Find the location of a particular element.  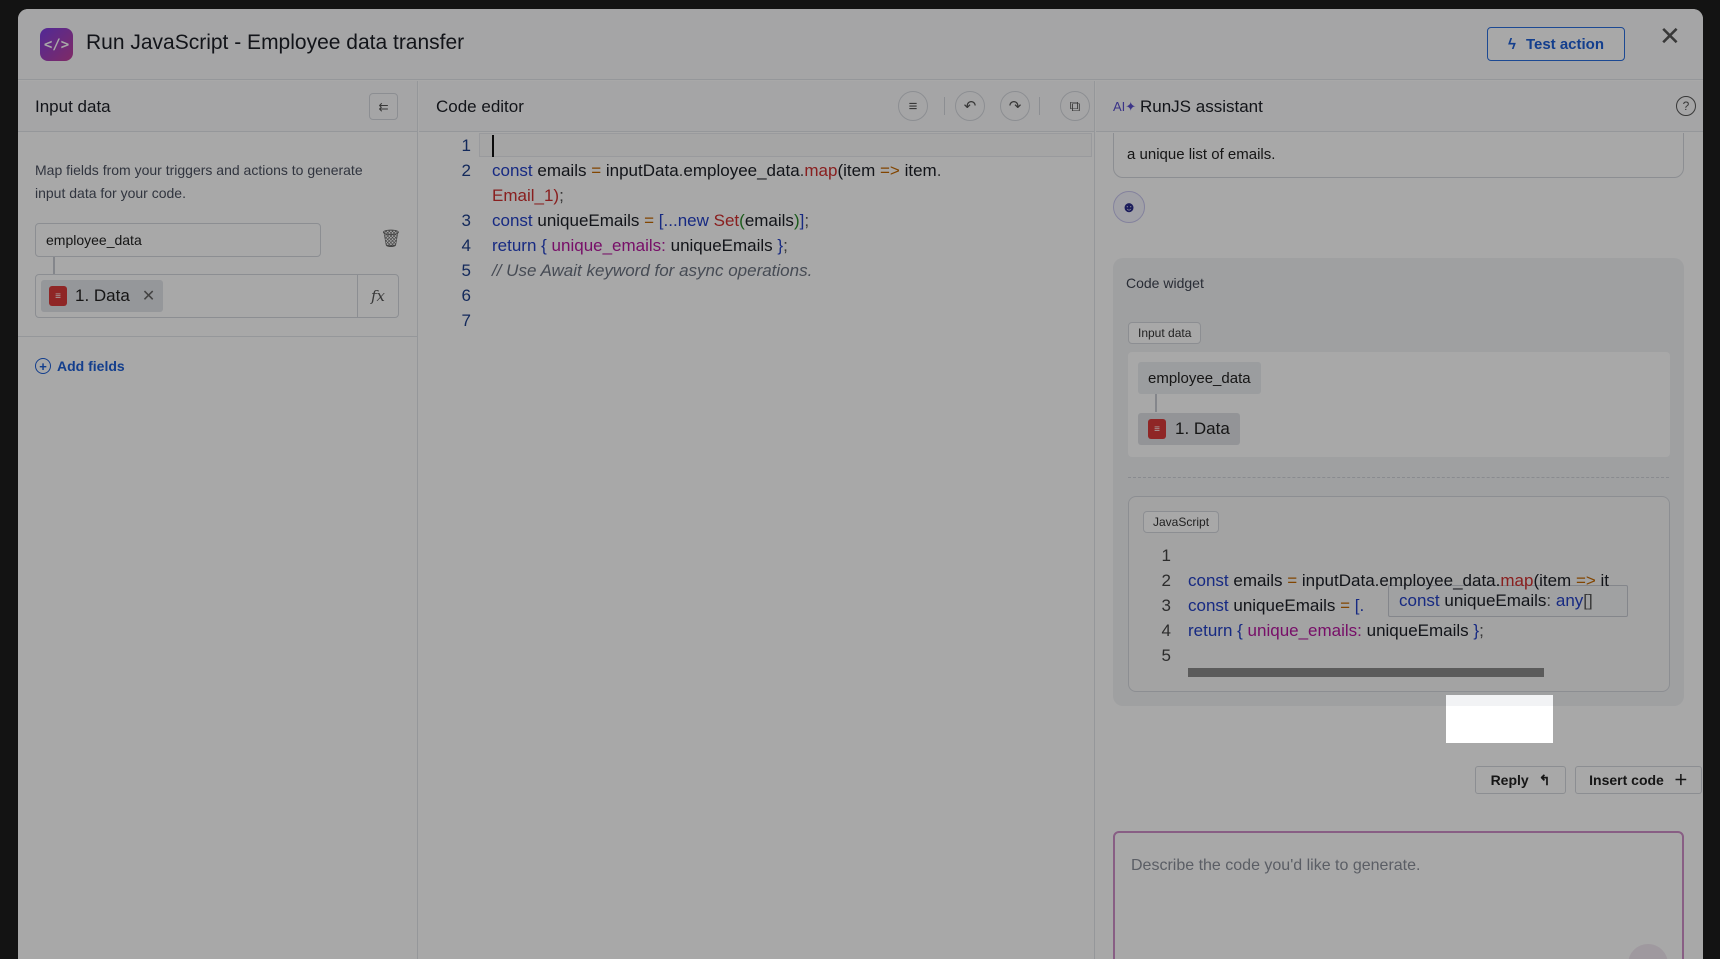

line-number: 1 is located at coordinates (466, 145).